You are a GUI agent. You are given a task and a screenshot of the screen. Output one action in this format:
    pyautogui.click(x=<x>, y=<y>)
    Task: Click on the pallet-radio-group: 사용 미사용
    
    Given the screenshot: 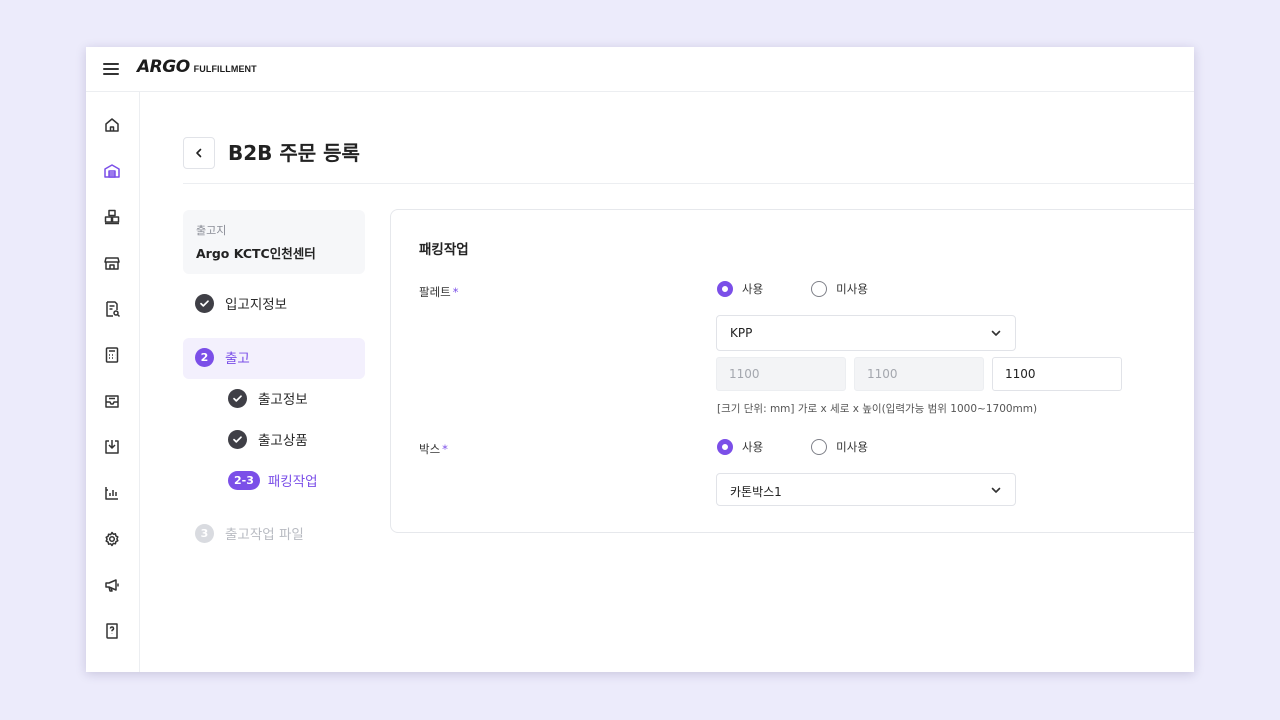 What is the action you would take?
    pyautogui.click(x=805, y=289)
    